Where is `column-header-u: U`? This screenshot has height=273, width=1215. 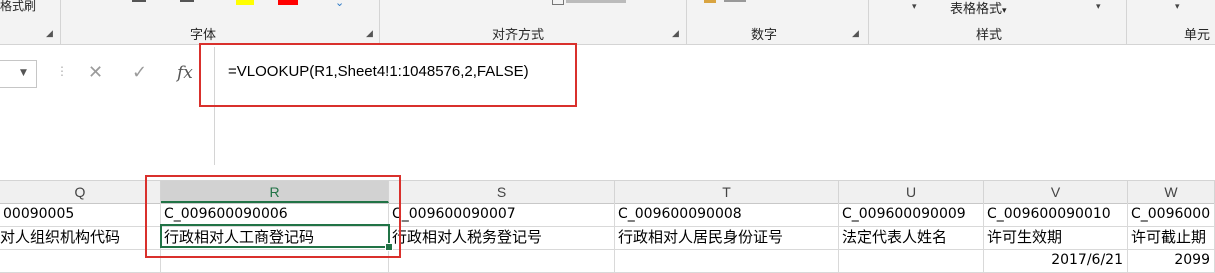 column-header-u: U is located at coordinates (911, 192).